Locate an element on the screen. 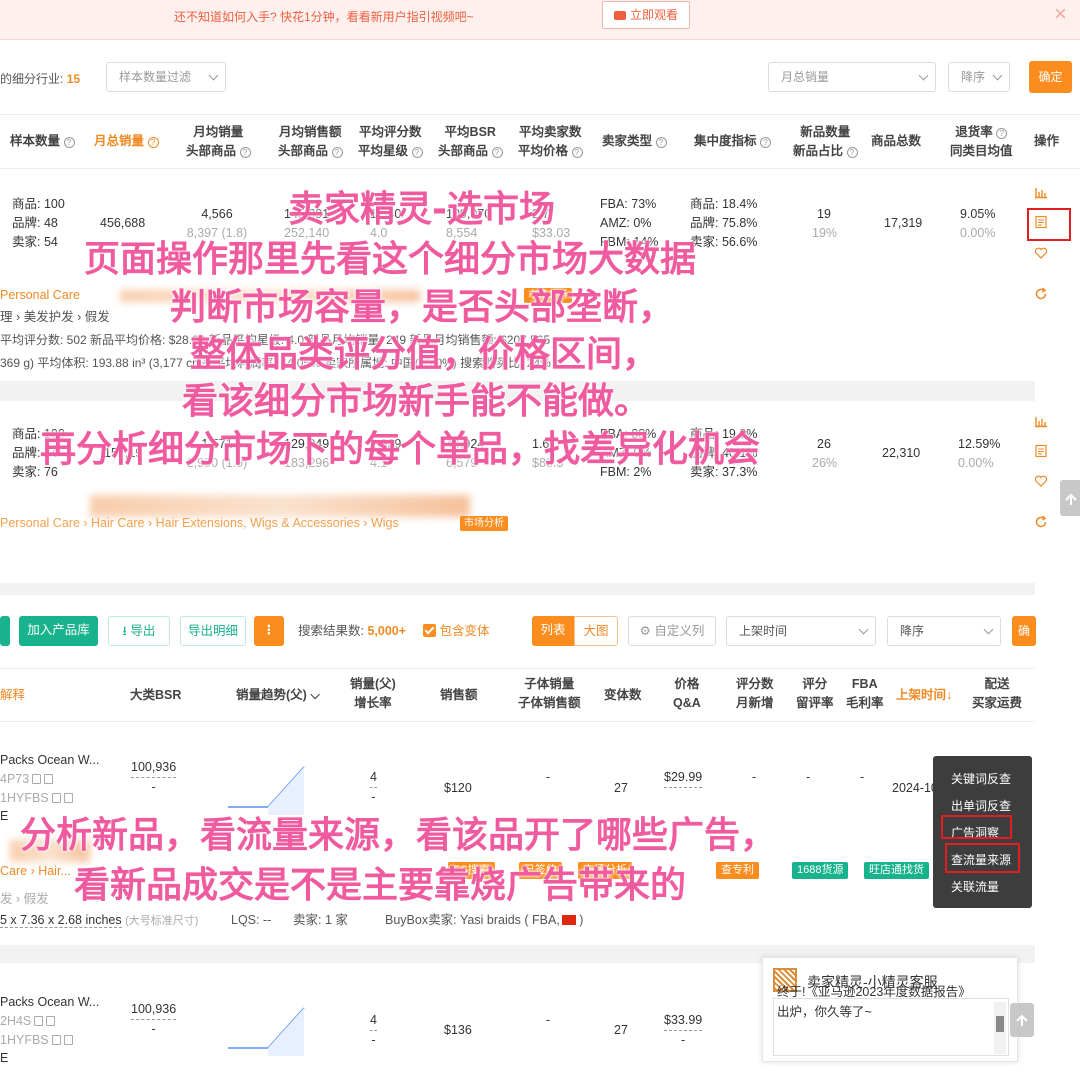 This screenshot has width=1080, height=1080. th-rating: 平均评分数 平均星级 ? is located at coordinates (390, 142).